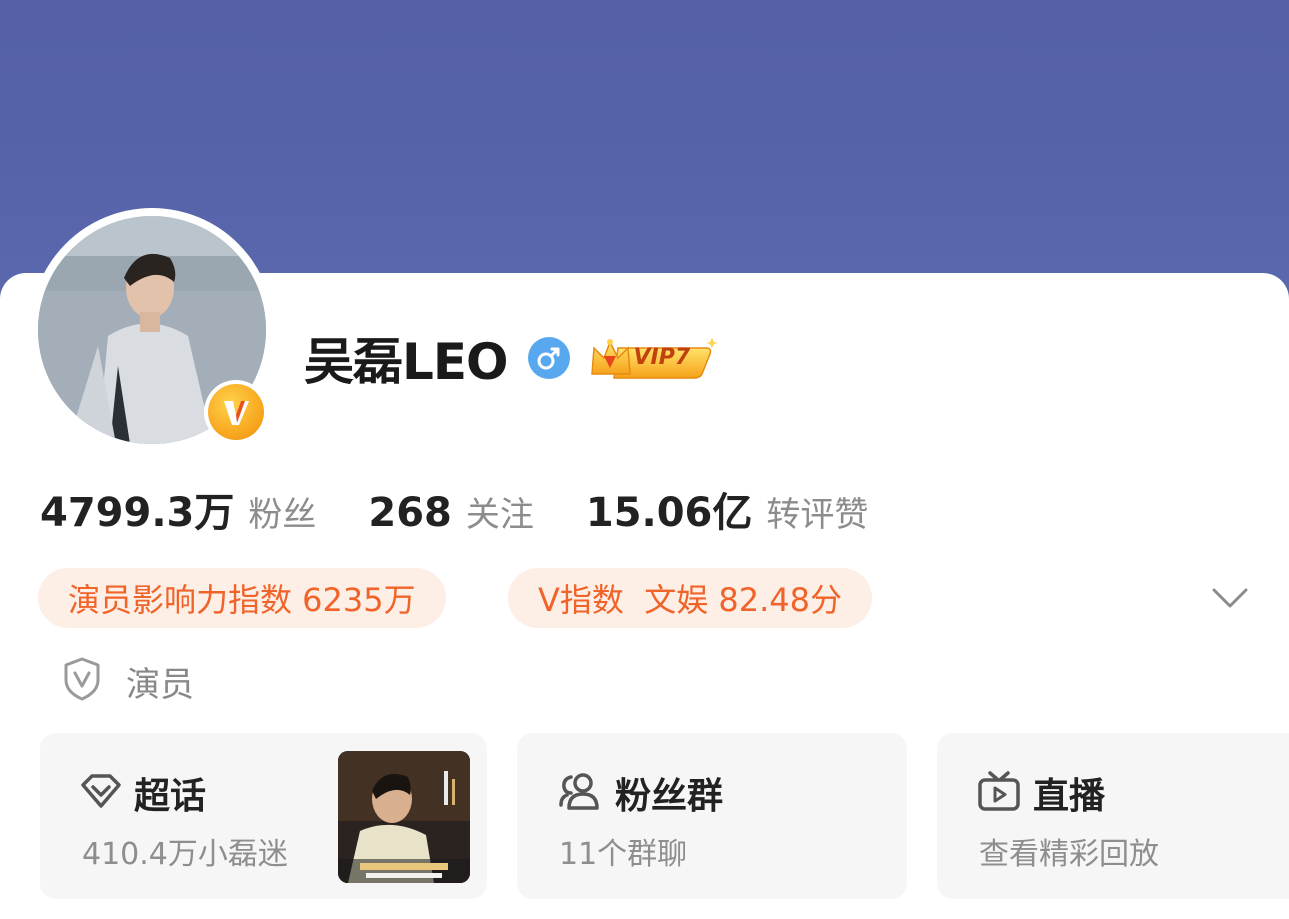 This screenshot has height=919, width=1289. I want to click on stat-followers: 4799.3万 粉丝, so click(178, 509).